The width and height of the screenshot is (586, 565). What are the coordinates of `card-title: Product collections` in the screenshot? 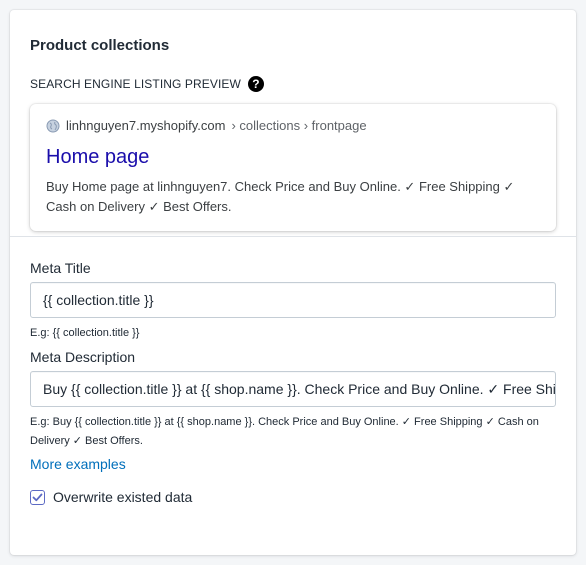 It's located at (100, 45).